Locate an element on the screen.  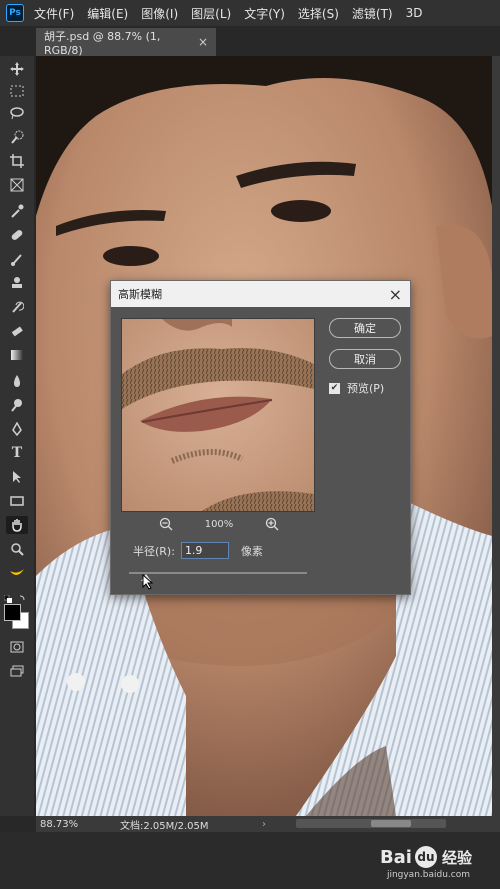
menu-image: 图像(I) is located at coordinates (159, 13).